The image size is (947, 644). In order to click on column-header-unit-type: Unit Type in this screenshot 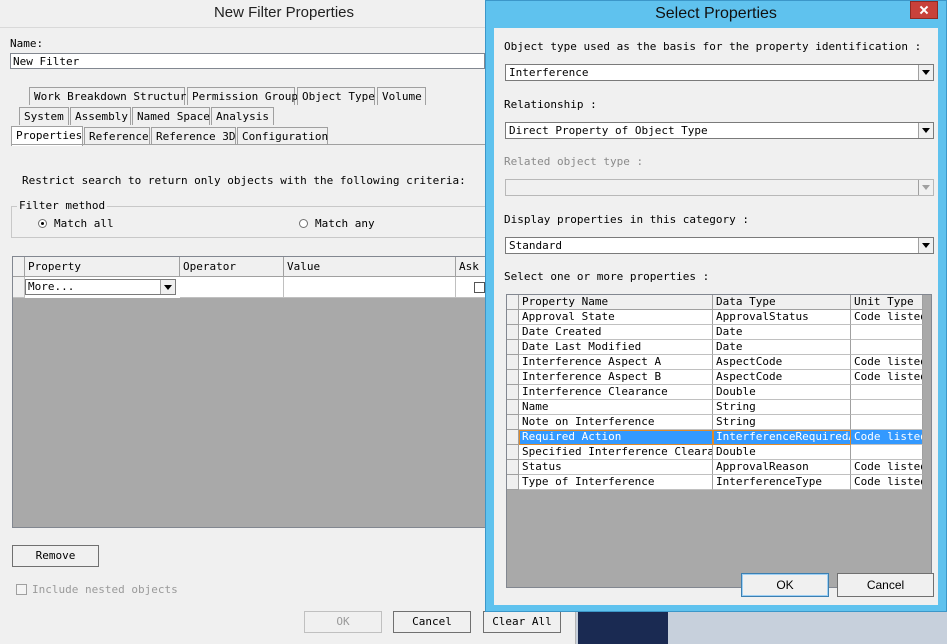, I will do `click(887, 302)`.